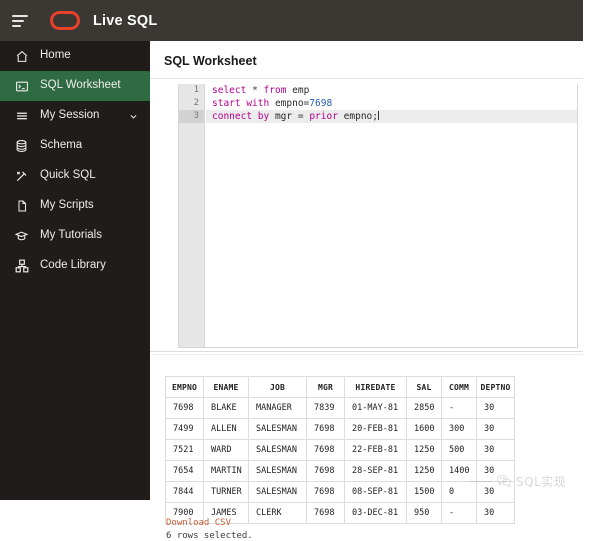 This screenshot has height=541, width=590. Describe the element at coordinates (375, 492) in the screenshot. I see `cell-hiredate: 08-SEP-81` at that location.